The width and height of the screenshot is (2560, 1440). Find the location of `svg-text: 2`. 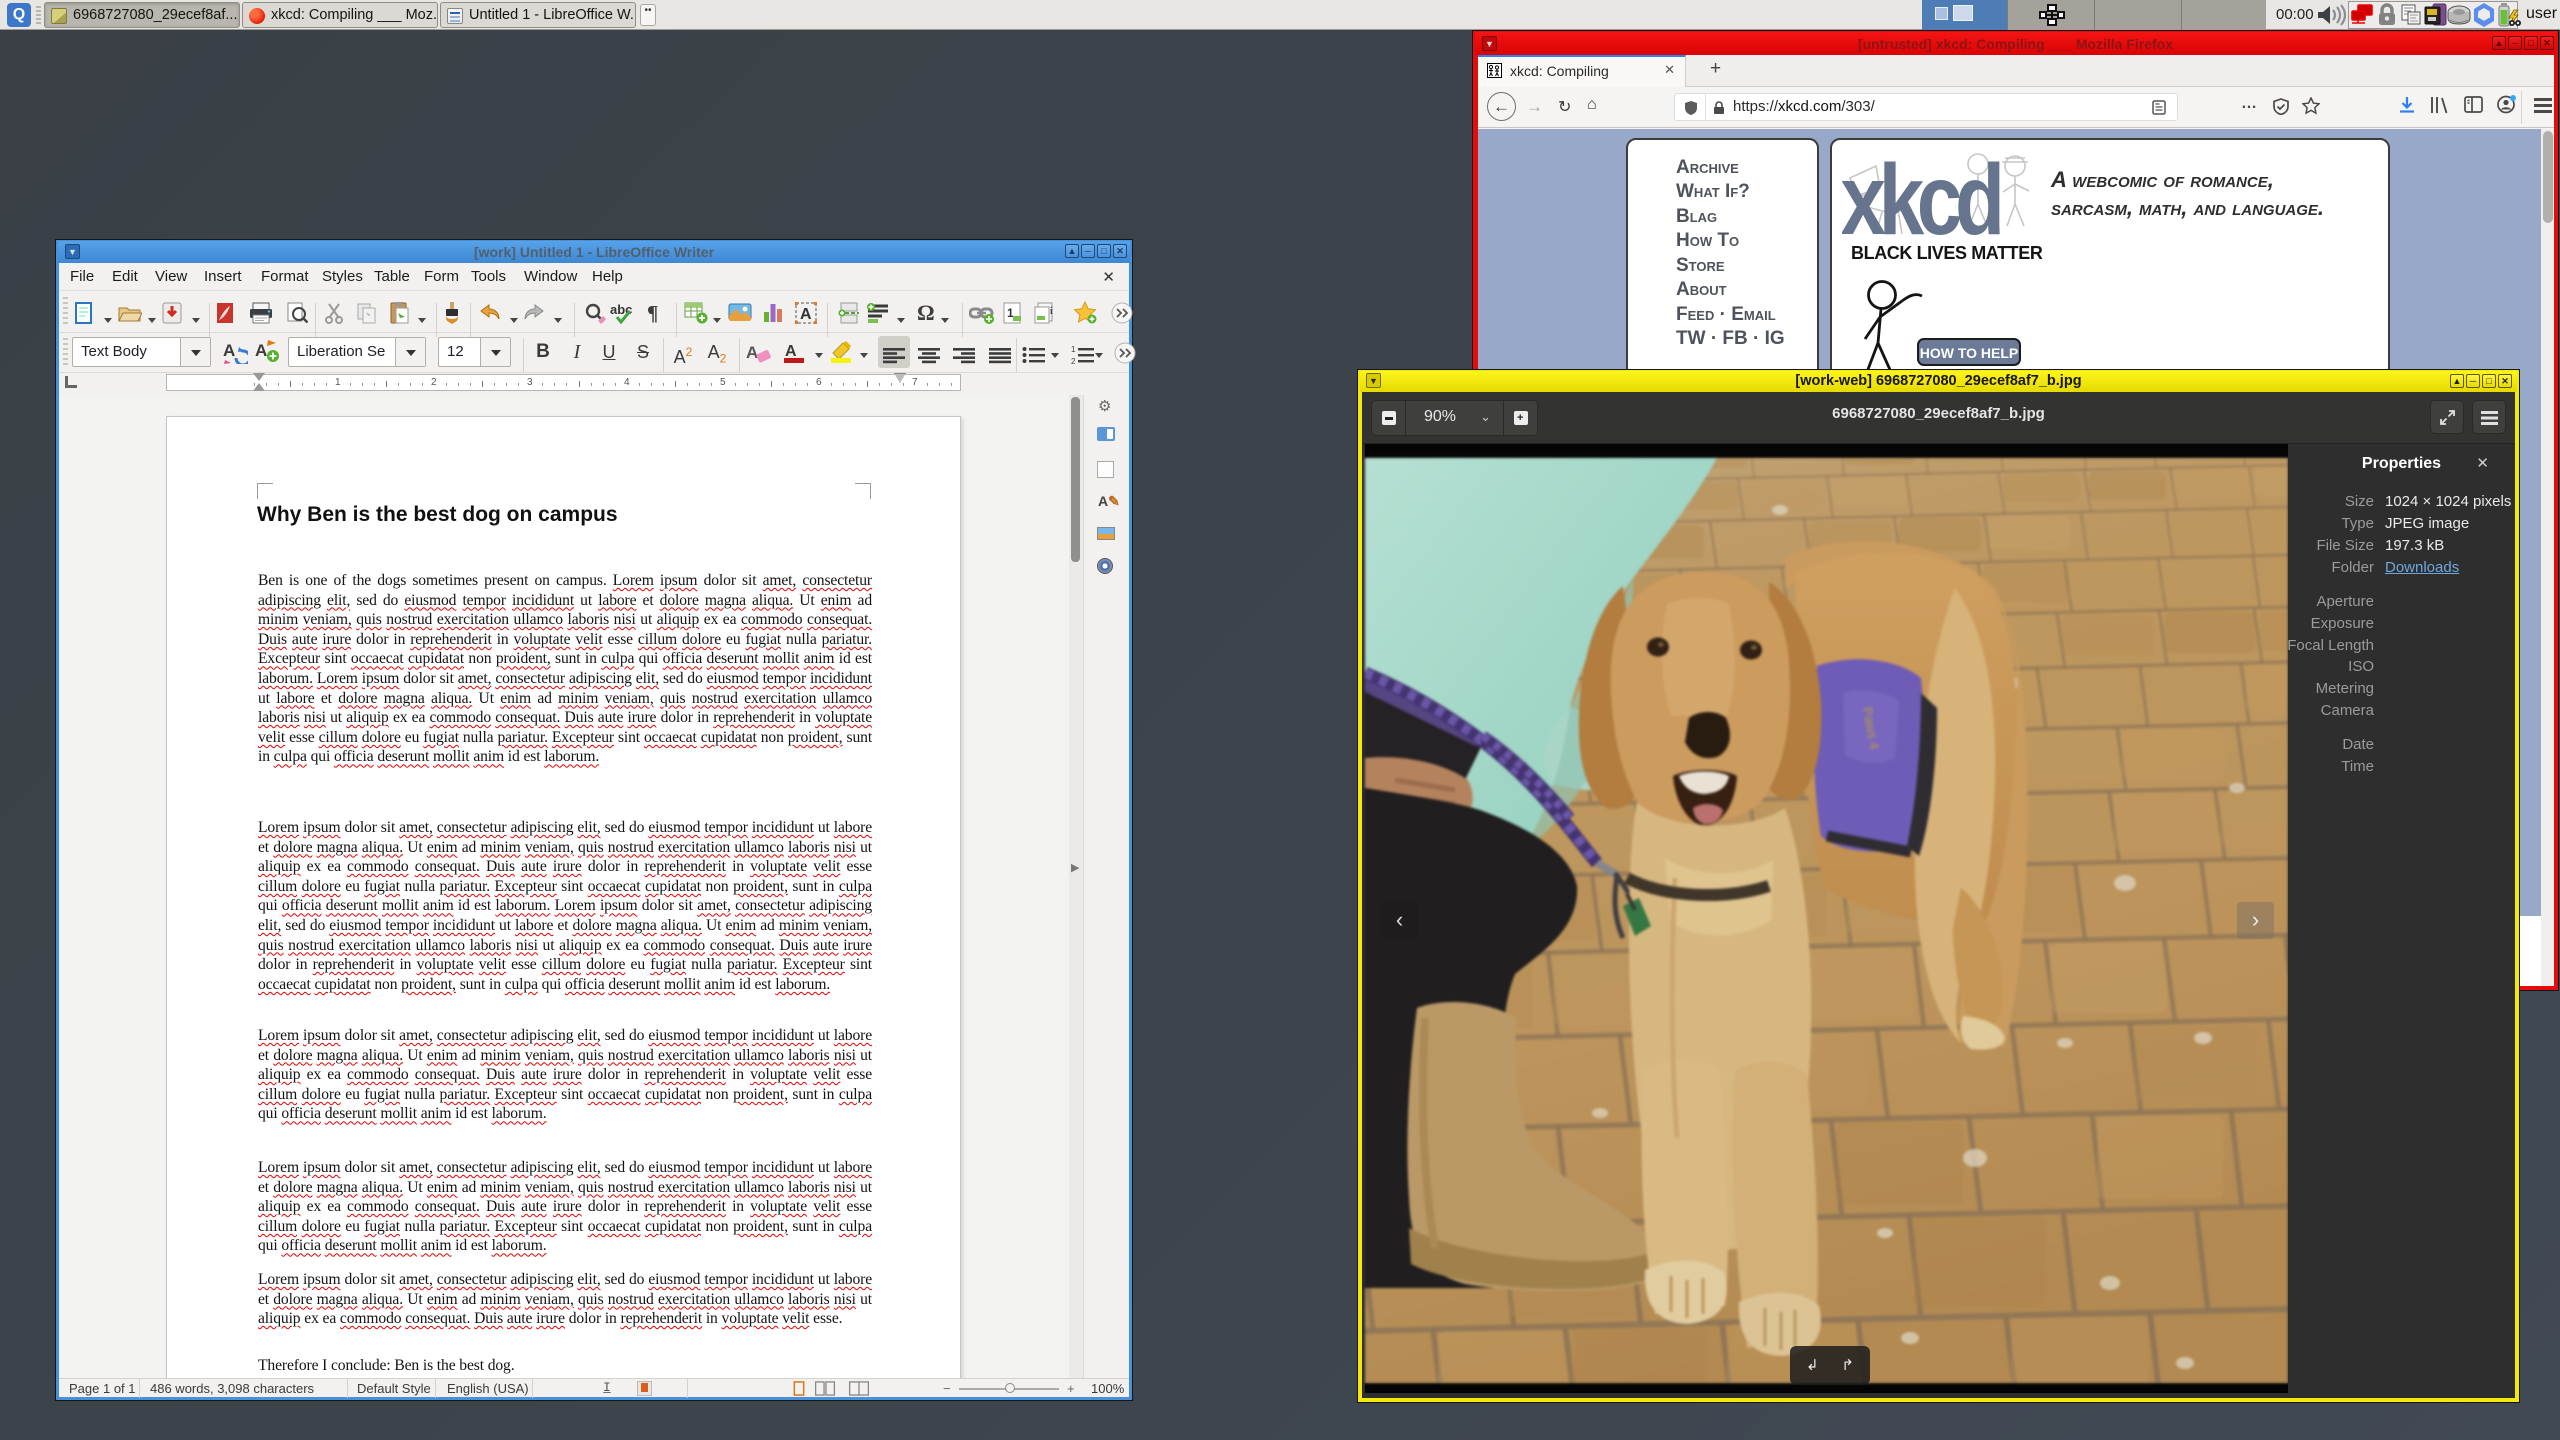

svg-text: 2 is located at coordinates (1073, 361).